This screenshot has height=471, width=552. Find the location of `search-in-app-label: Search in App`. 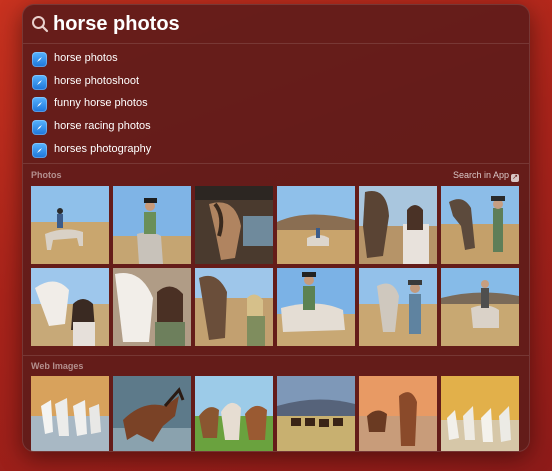

search-in-app-label: Search in App is located at coordinates (480, 175).